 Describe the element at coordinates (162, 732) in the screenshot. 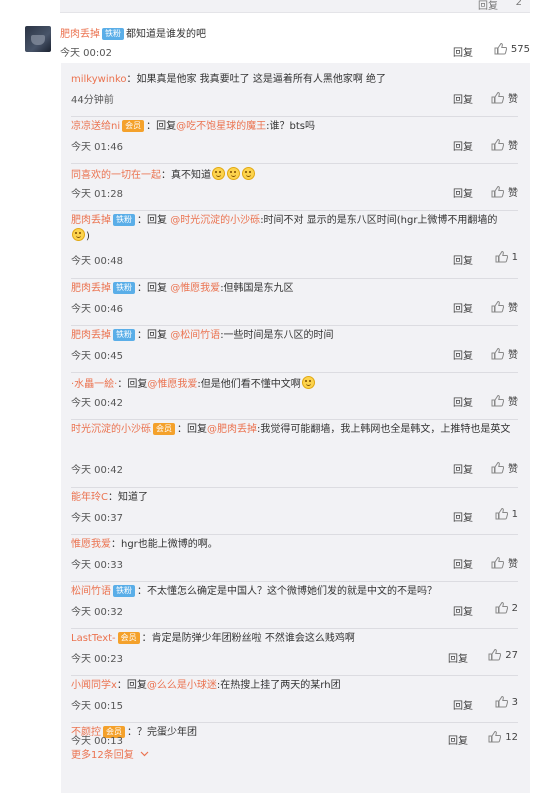

I see `reply-text: ：？完蛋少年团` at that location.